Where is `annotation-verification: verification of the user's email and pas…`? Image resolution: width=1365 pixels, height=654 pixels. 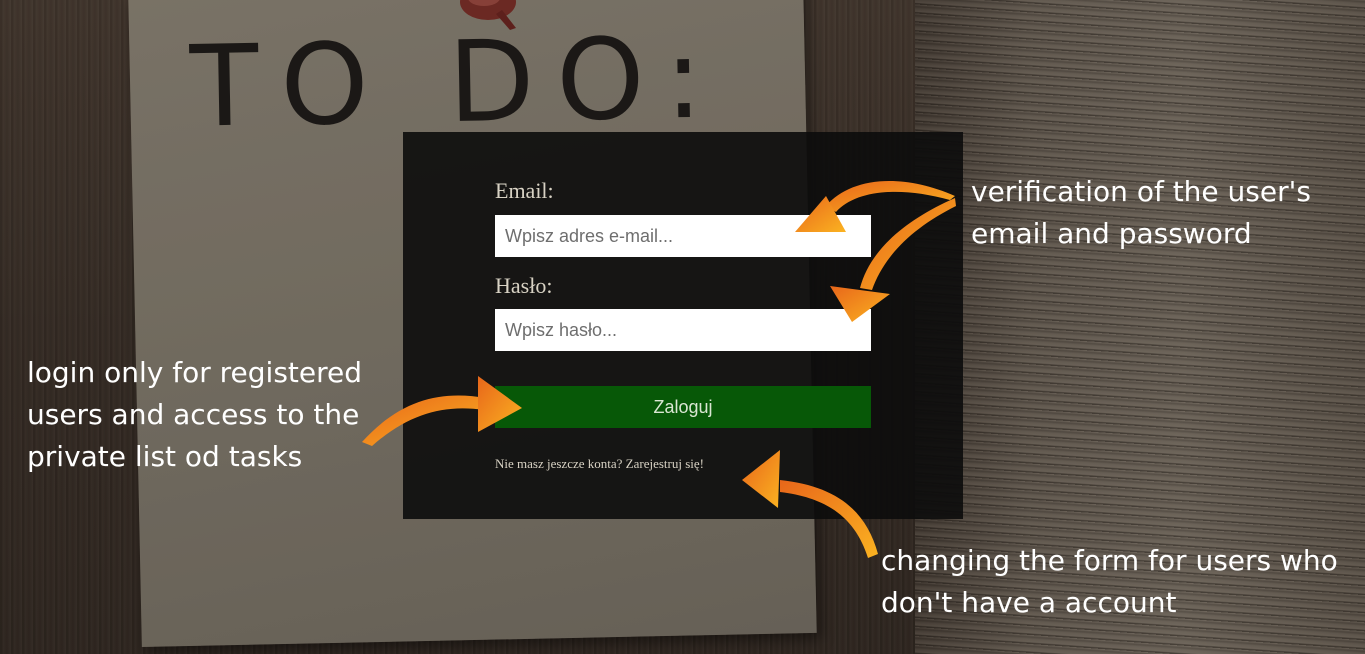
annotation-verification: verification of the user's email and pas… is located at coordinates (1141, 213).